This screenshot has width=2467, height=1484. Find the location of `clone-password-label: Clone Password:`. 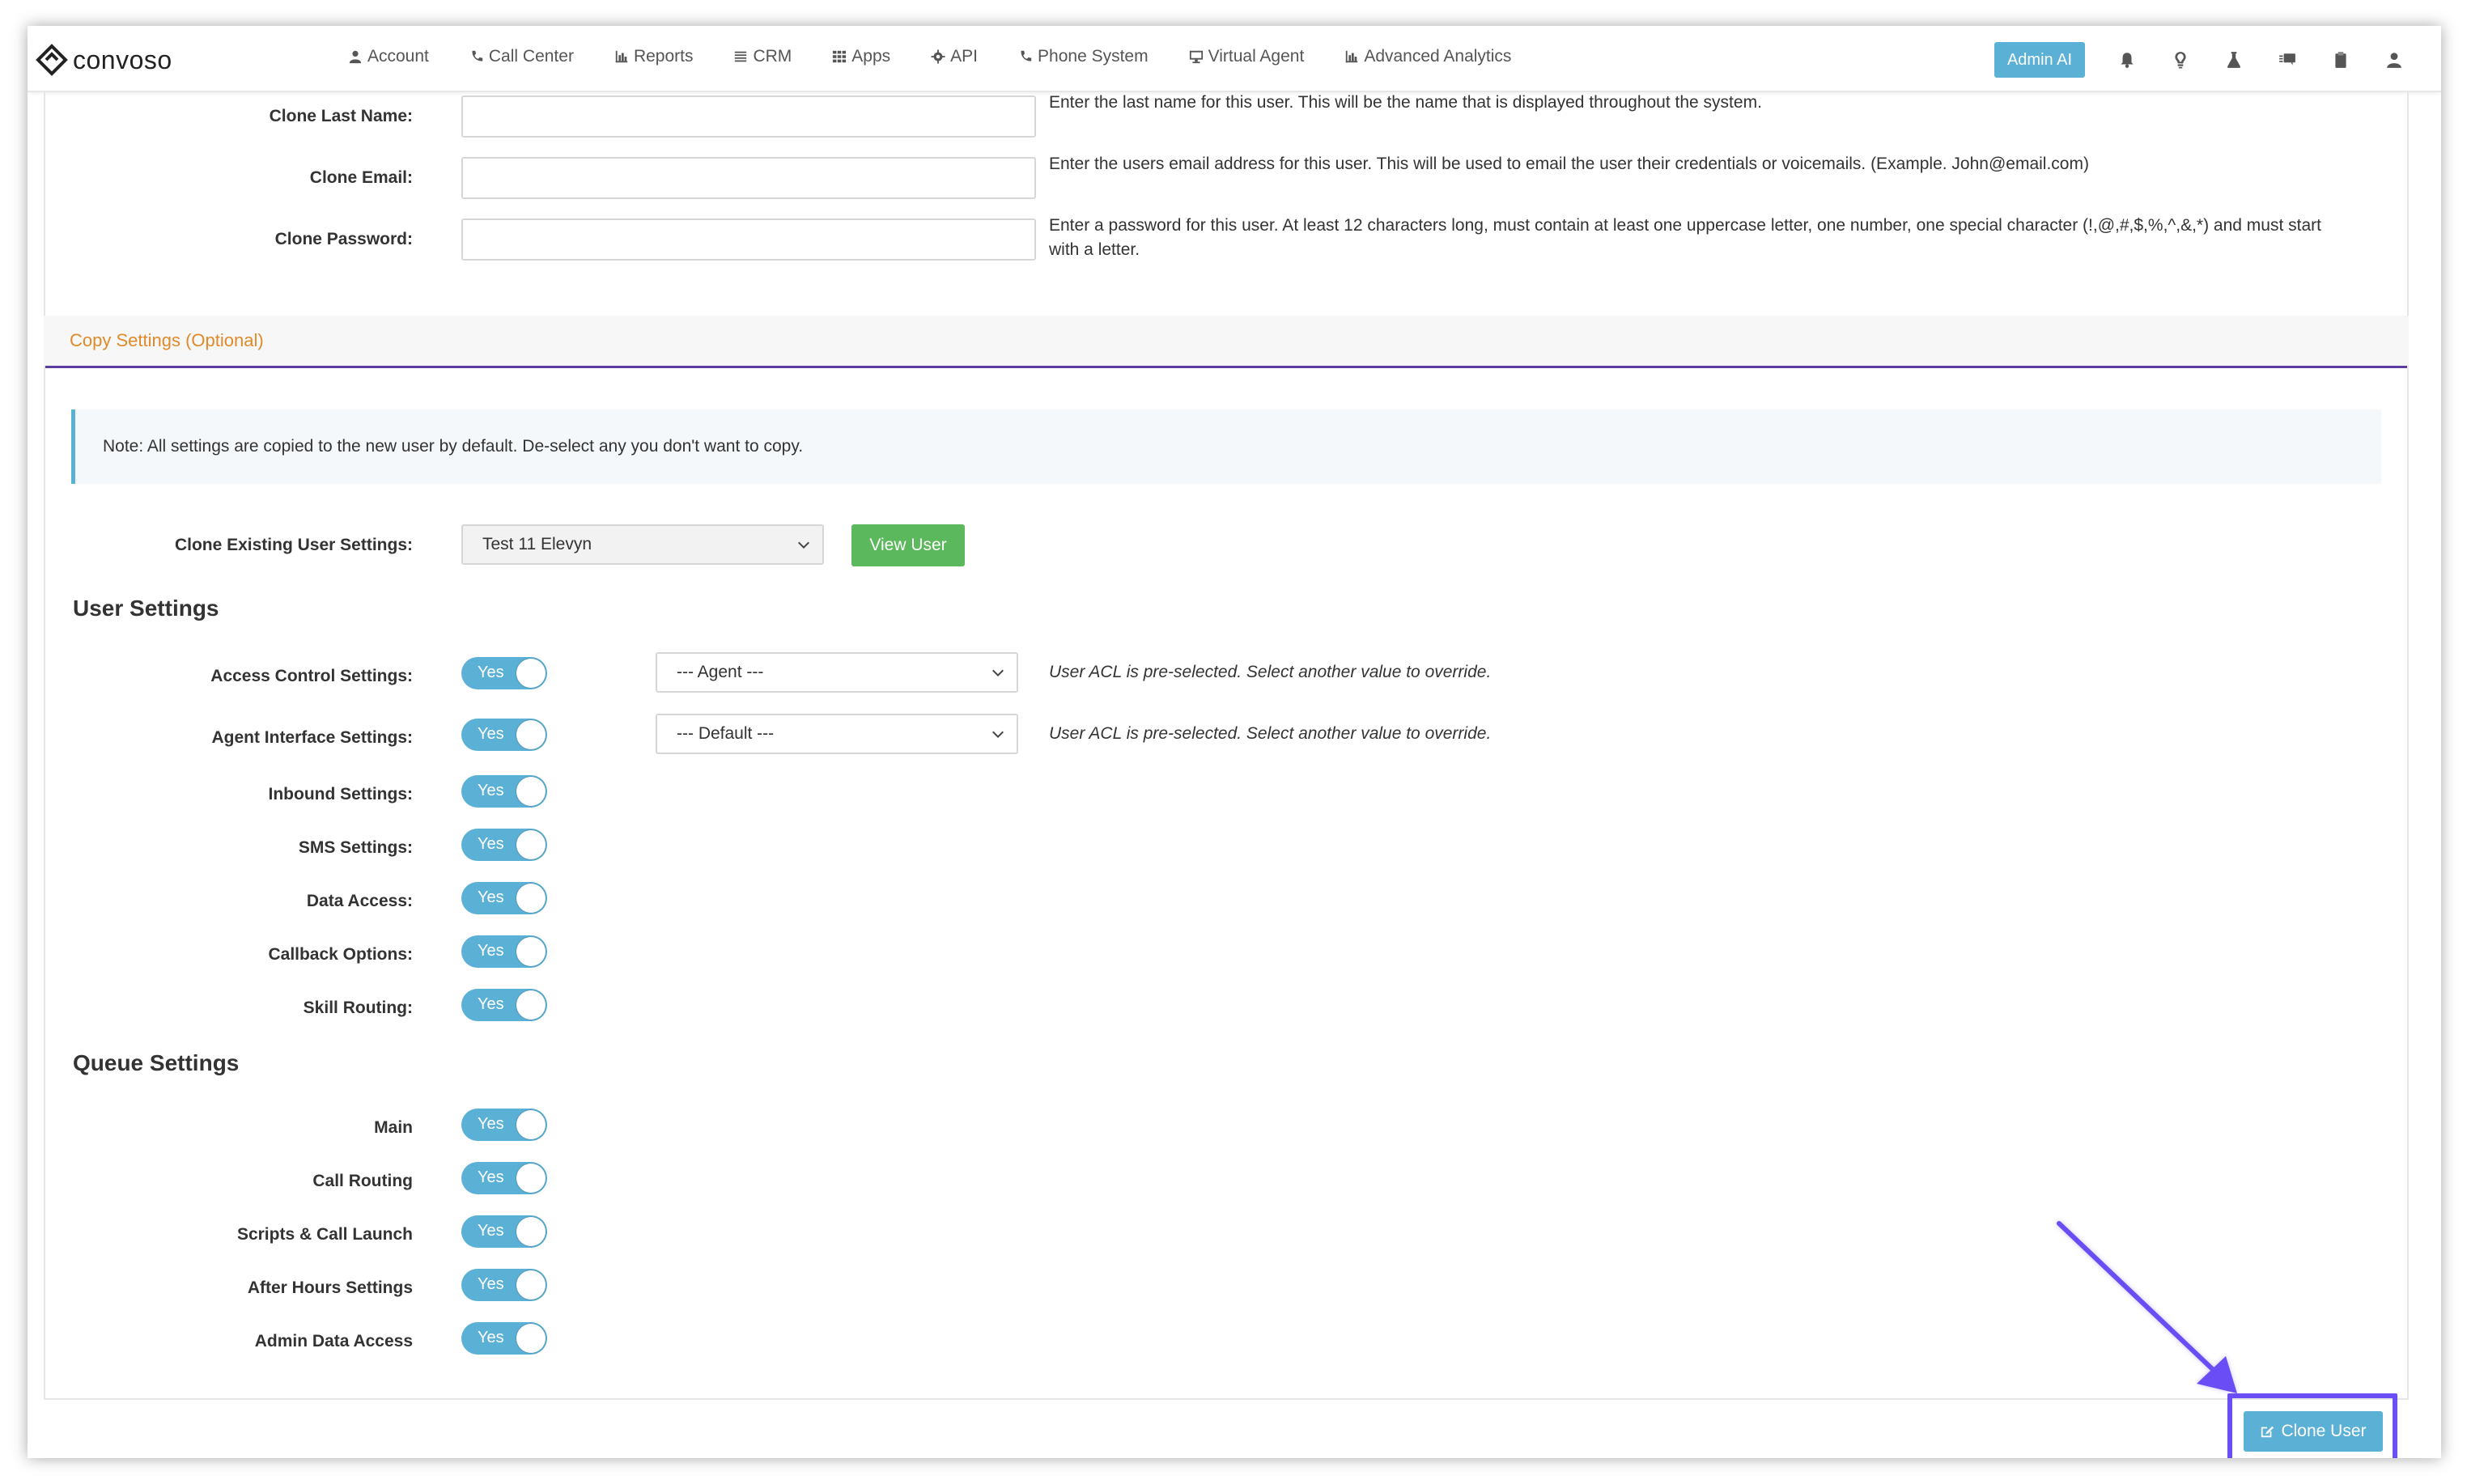

clone-password-label: Clone Password: is located at coordinates (343, 239).